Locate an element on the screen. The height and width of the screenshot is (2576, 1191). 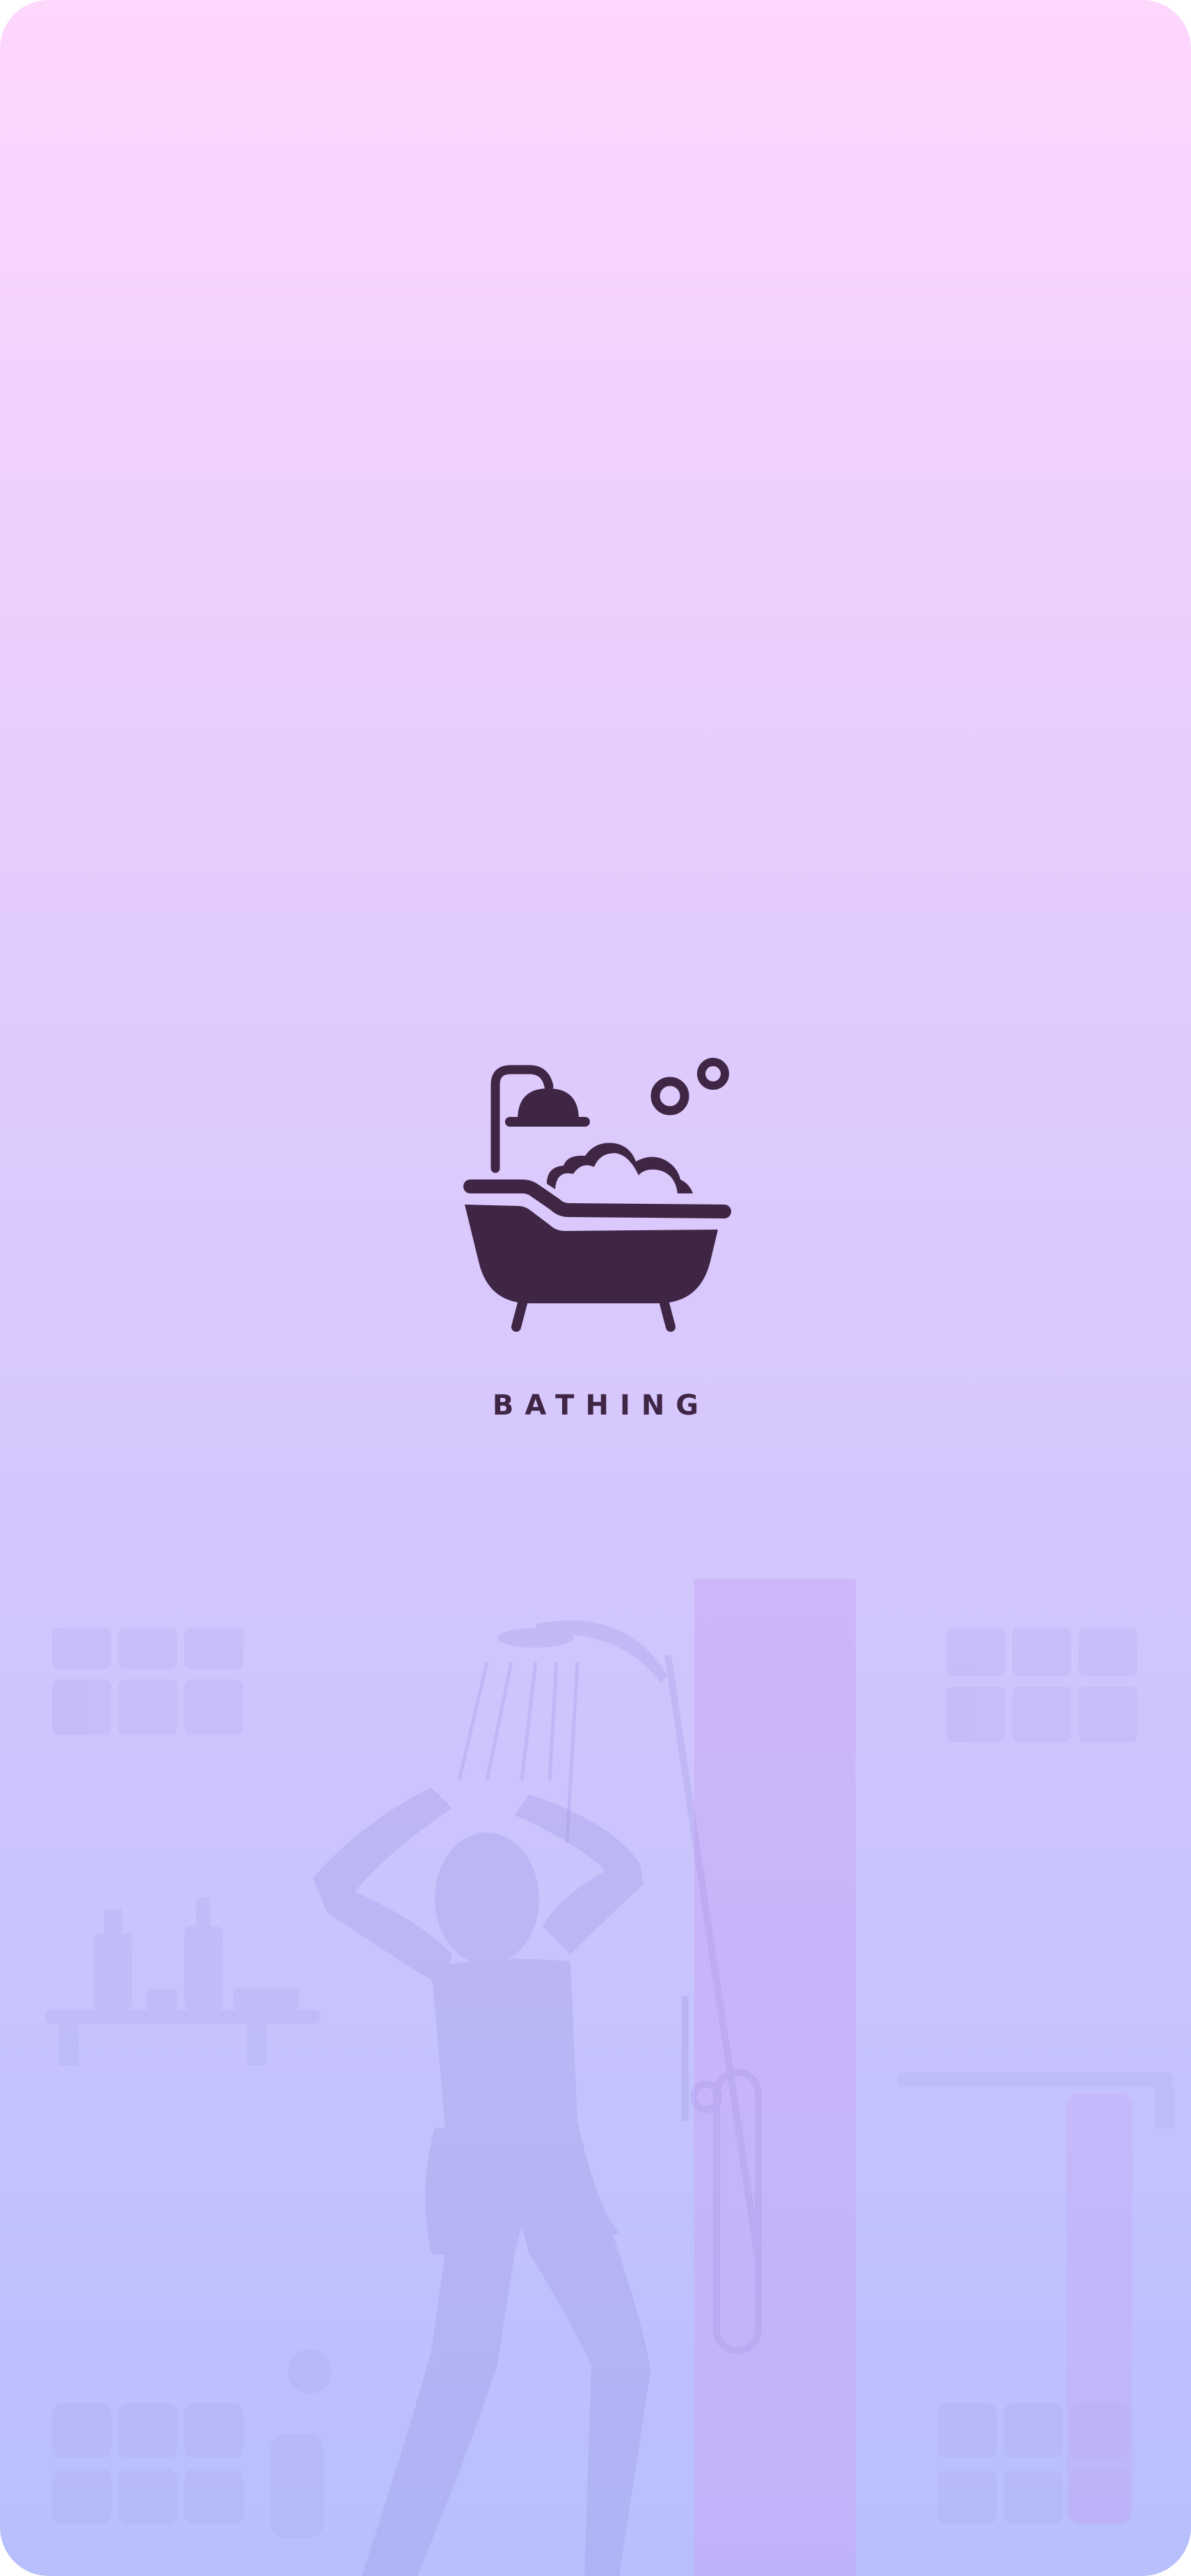
bathtub-icon is located at coordinates (597, 1195).